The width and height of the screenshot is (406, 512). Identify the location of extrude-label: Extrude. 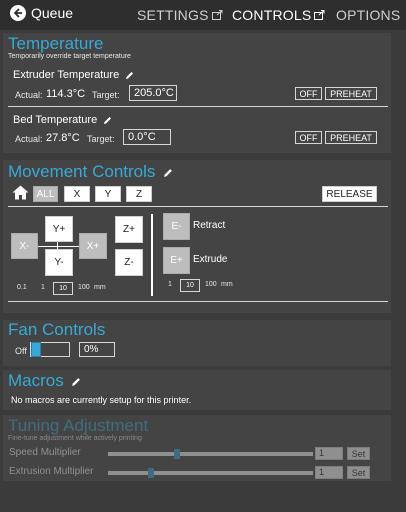
(210, 259).